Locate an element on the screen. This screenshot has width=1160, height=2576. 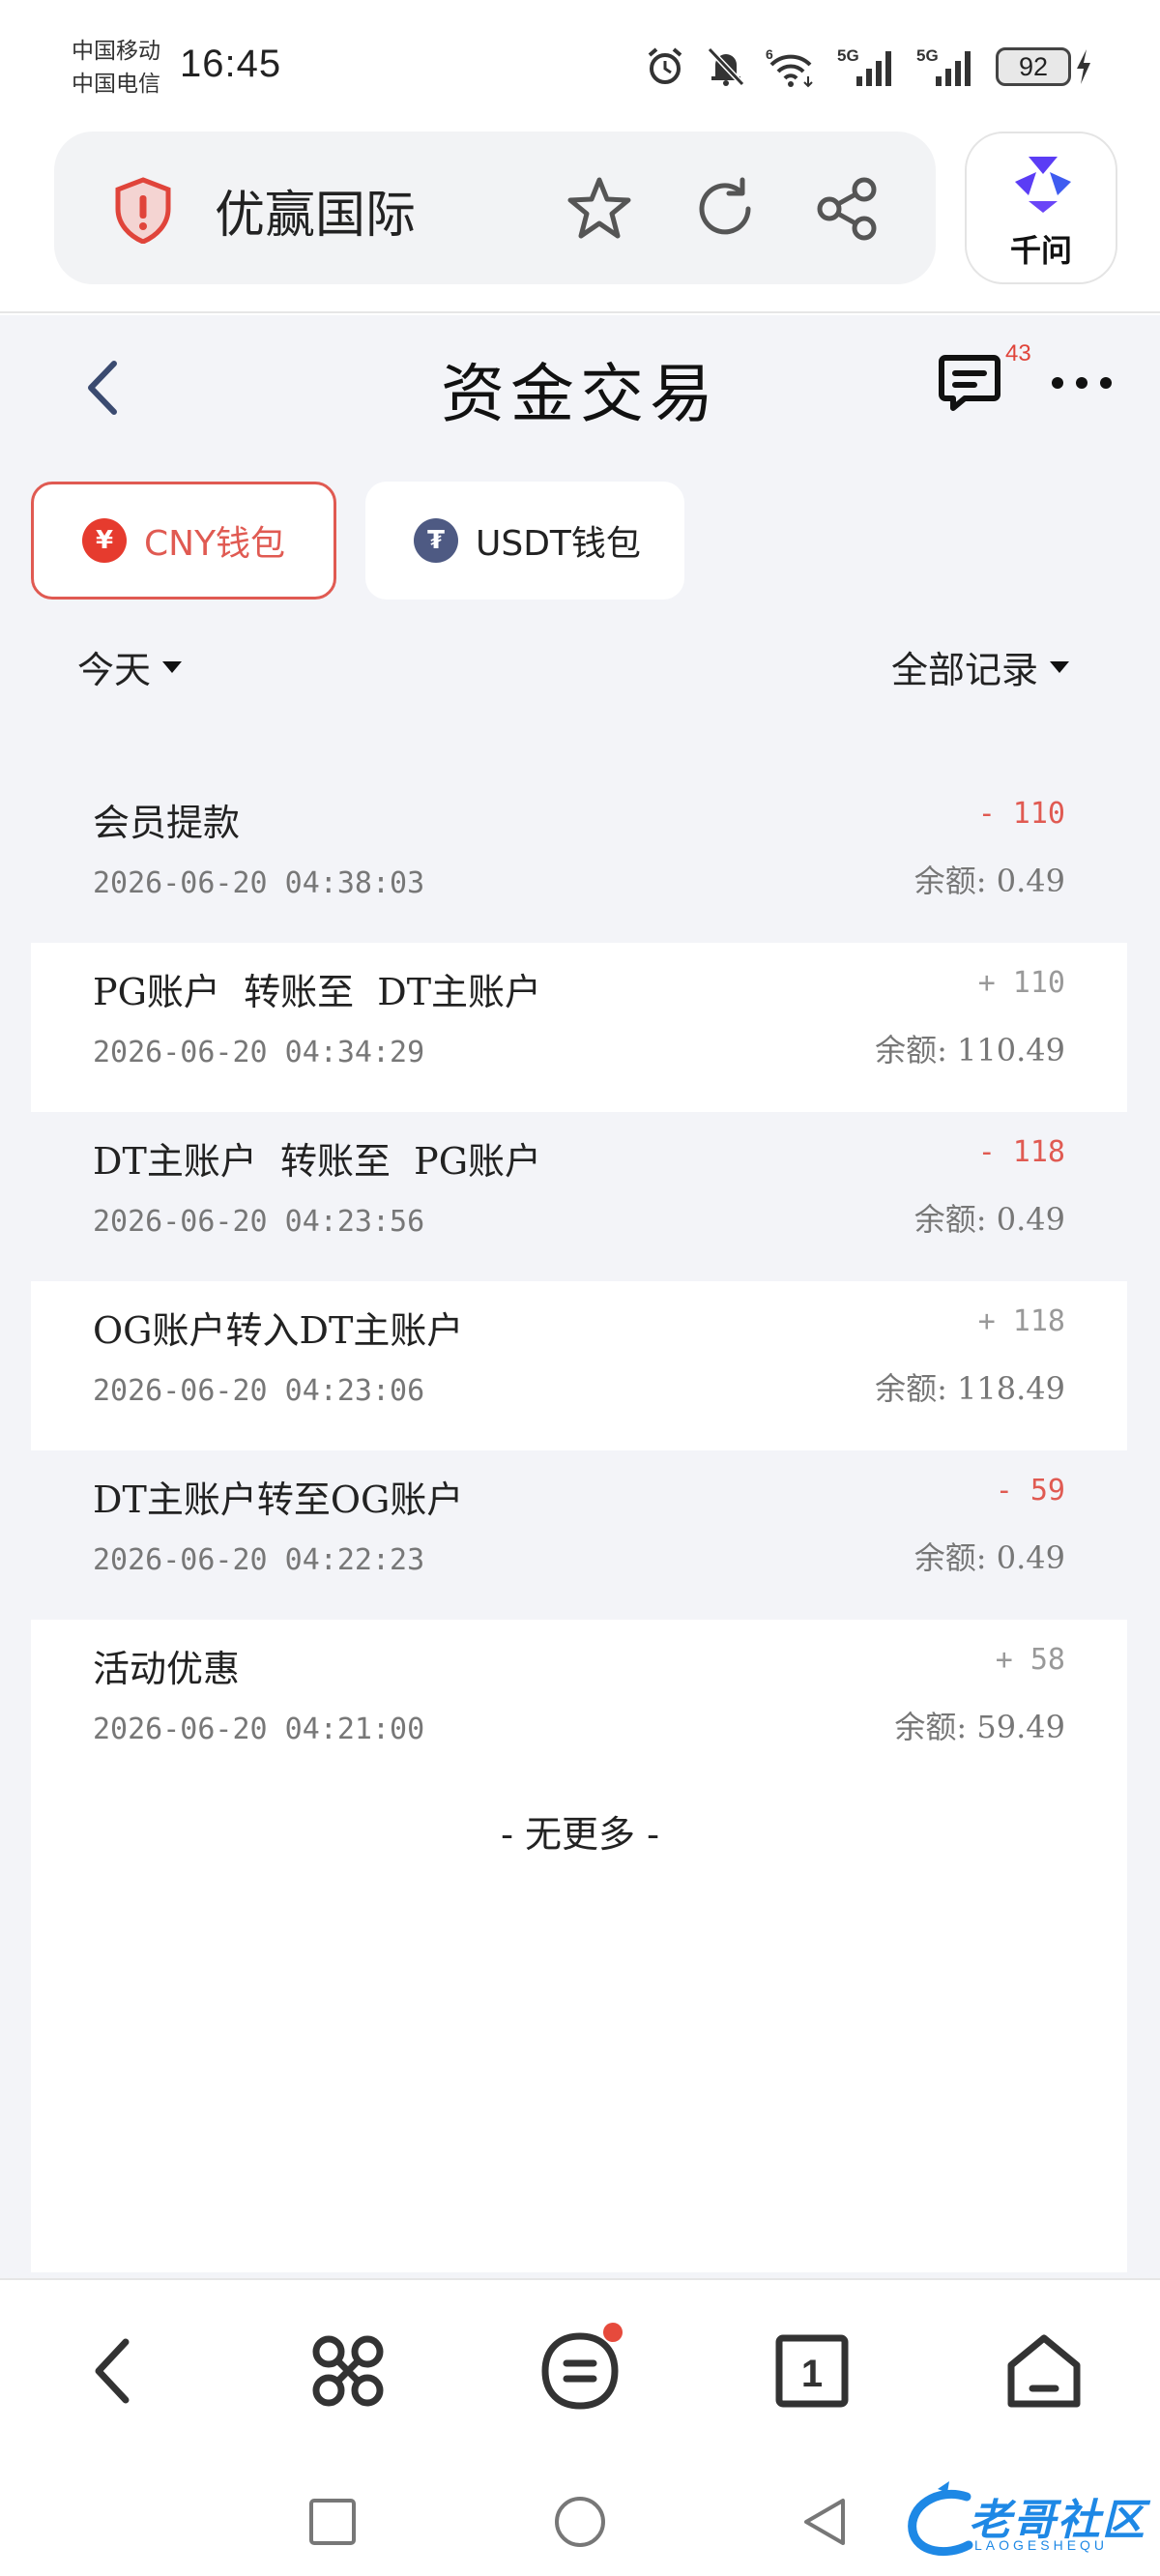
transaction-amount: - 118 is located at coordinates (1021, 1152).